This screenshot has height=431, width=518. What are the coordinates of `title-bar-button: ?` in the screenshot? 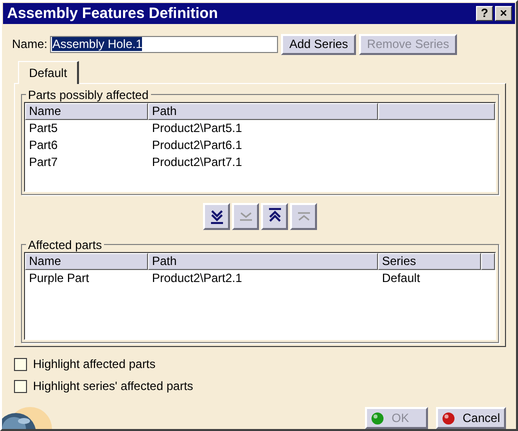 It's located at (484, 13).